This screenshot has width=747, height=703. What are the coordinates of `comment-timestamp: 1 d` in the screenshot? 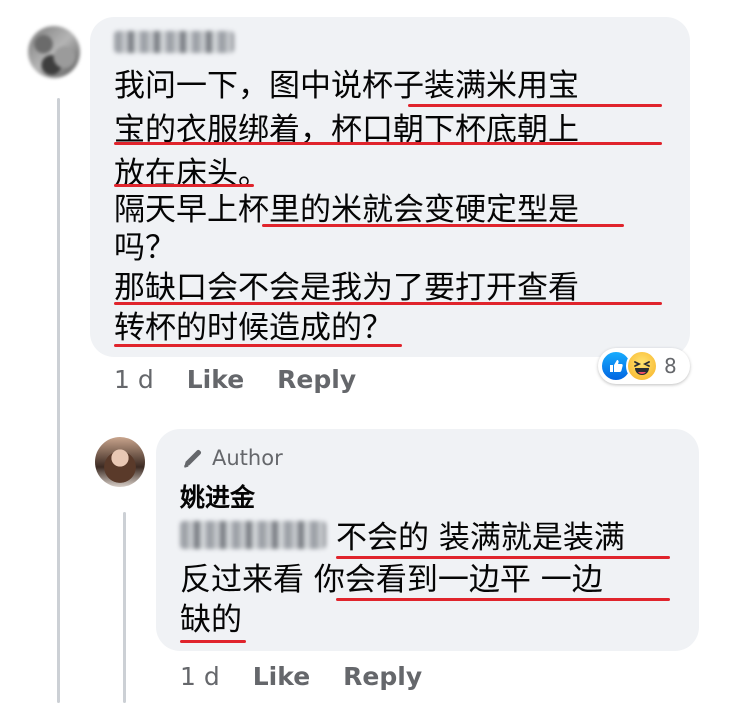 It's located at (134, 379).